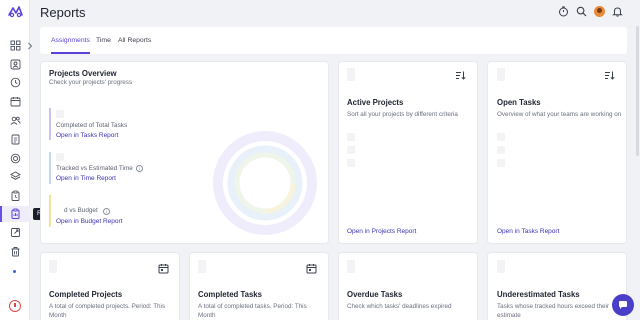 This screenshot has width=640, height=320. What do you see at coordinates (265, 183) in the screenshot?
I see `progress-donut-chart` at bounding box center [265, 183].